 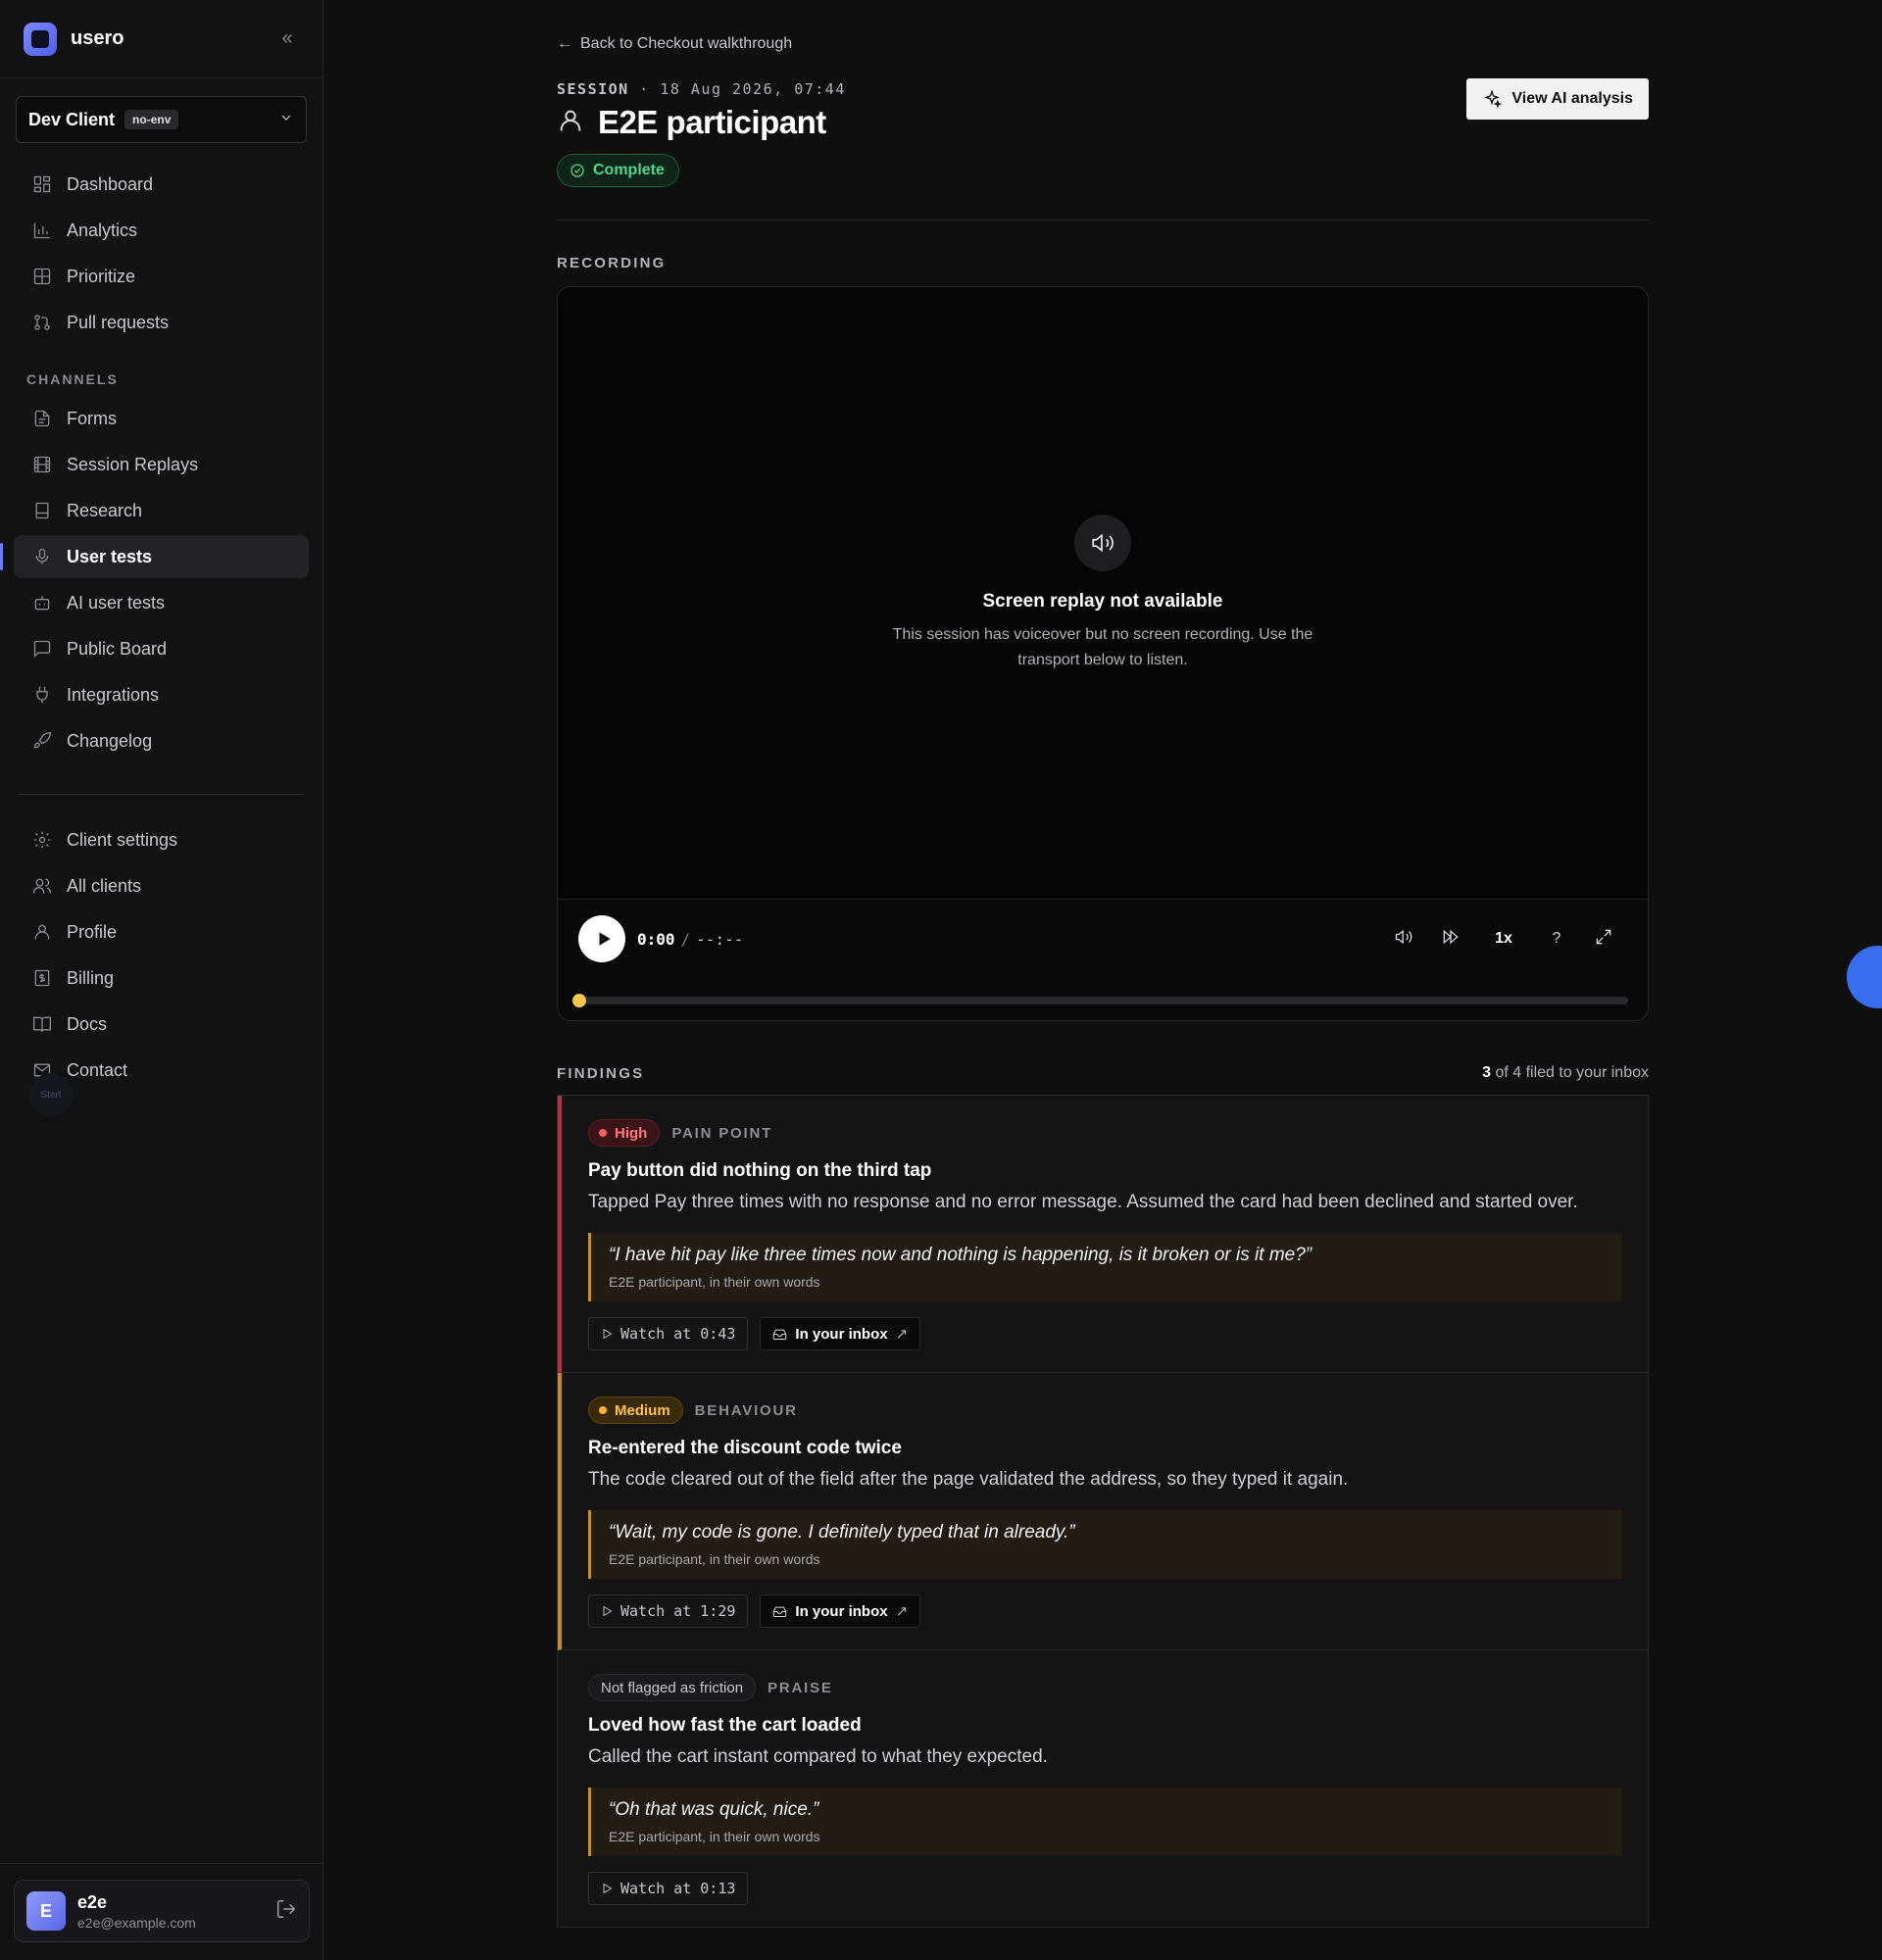 What do you see at coordinates (110, 556) in the screenshot?
I see `sidebar-item-label: User tests` at bounding box center [110, 556].